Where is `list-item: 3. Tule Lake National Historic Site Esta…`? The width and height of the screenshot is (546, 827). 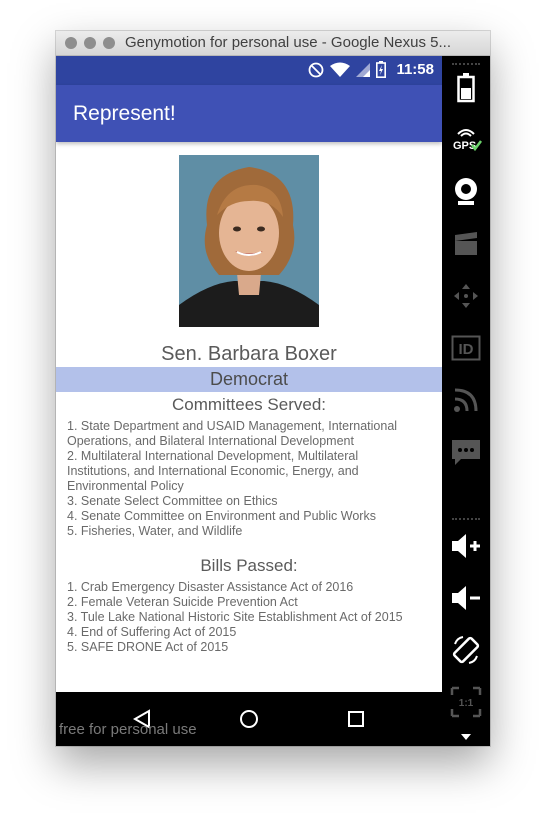
list-item: 3. Tule Lake National Historic Site Esta… is located at coordinates (235, 617).